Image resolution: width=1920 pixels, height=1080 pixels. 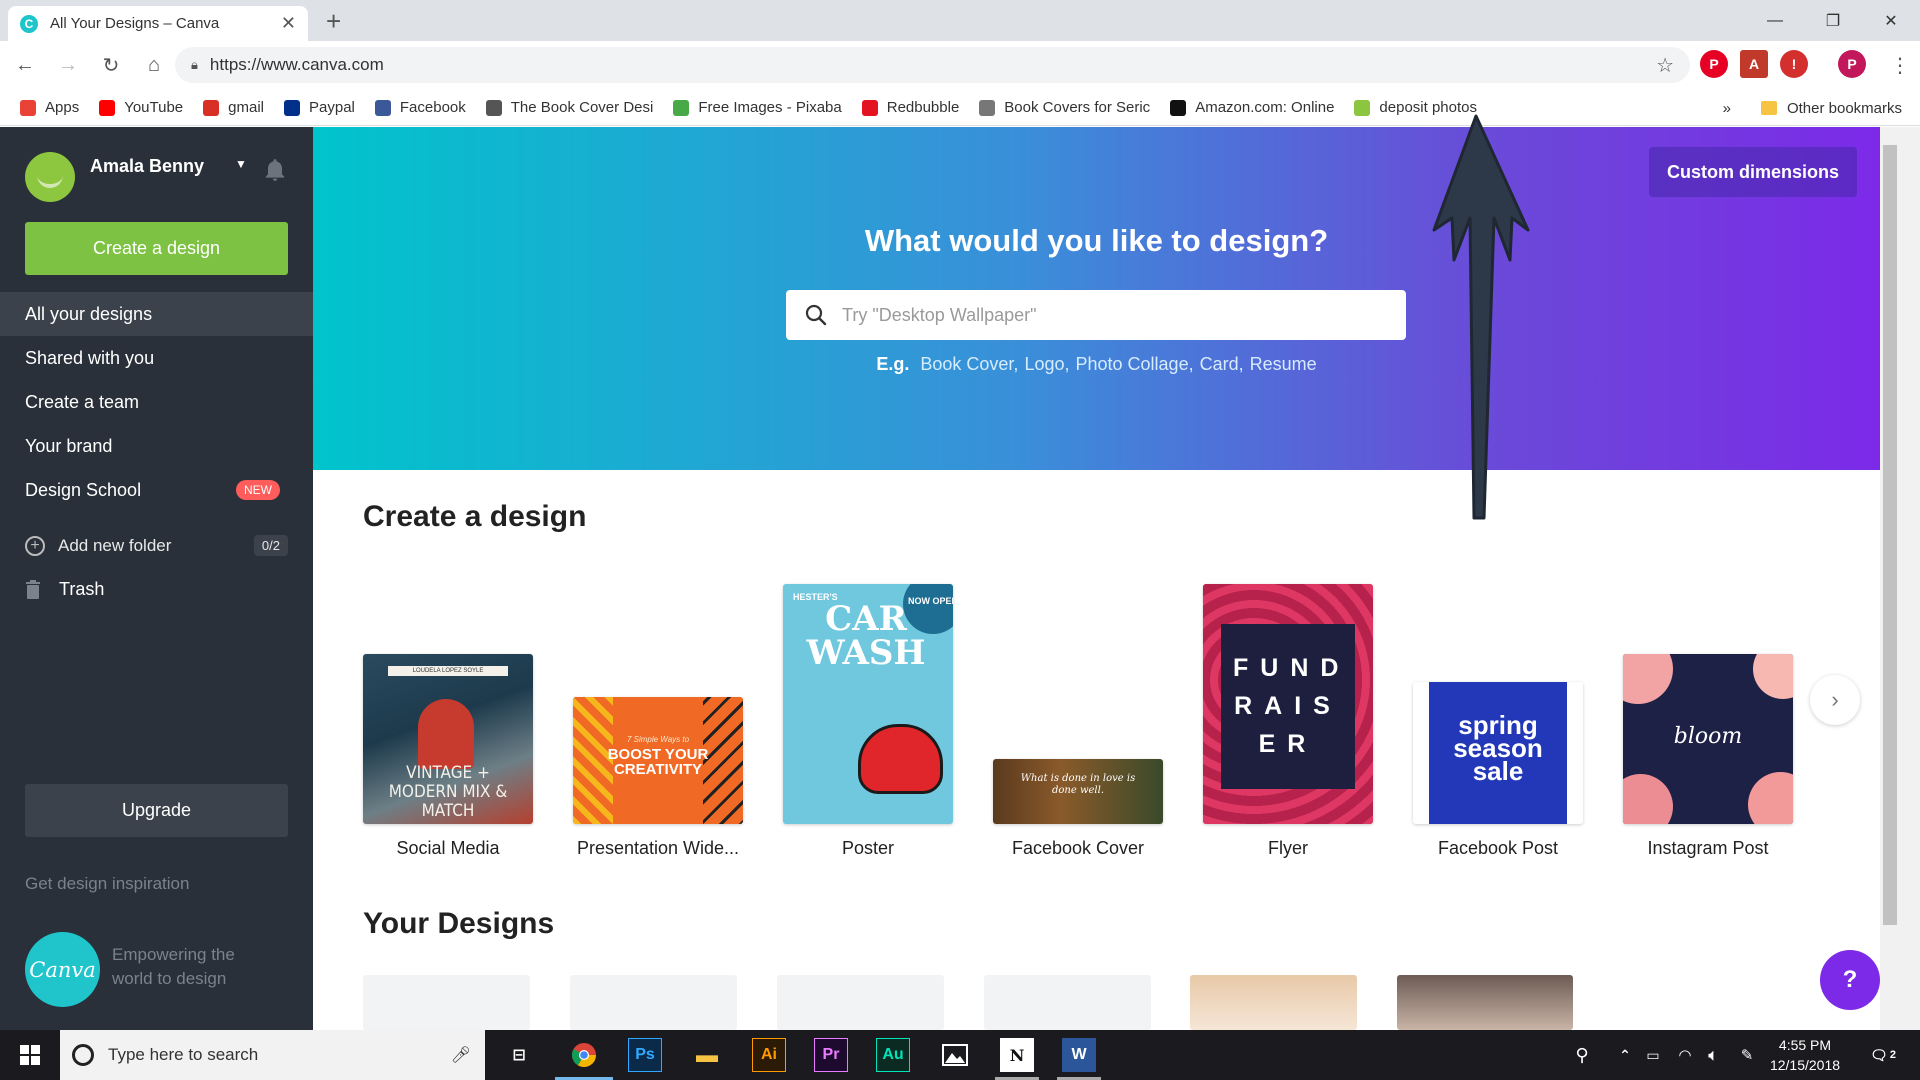 What do you see at coordinates (25, 66) in the screenshot?
I see `back-icon: ←` at bounding box center [25, 66].